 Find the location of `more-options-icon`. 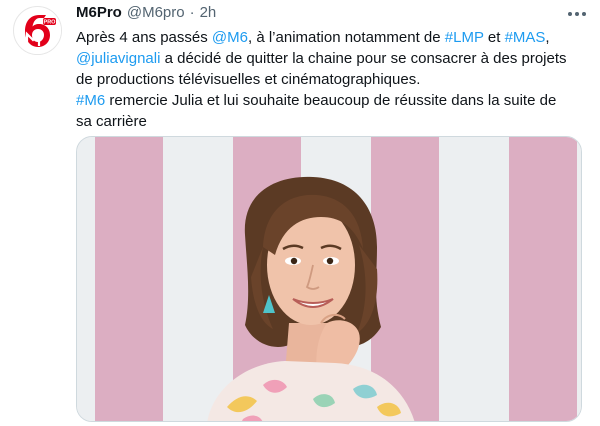

more-options-icon is located at coordinates (577, 14).